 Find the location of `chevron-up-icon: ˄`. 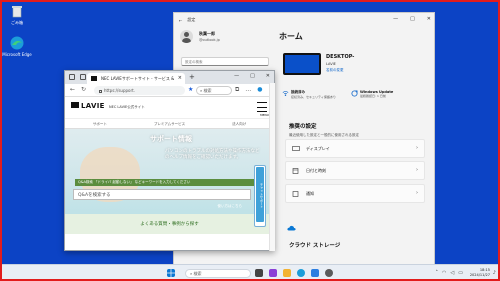

chevron-up-icon: ˄ is located at coordinates (437, 273).